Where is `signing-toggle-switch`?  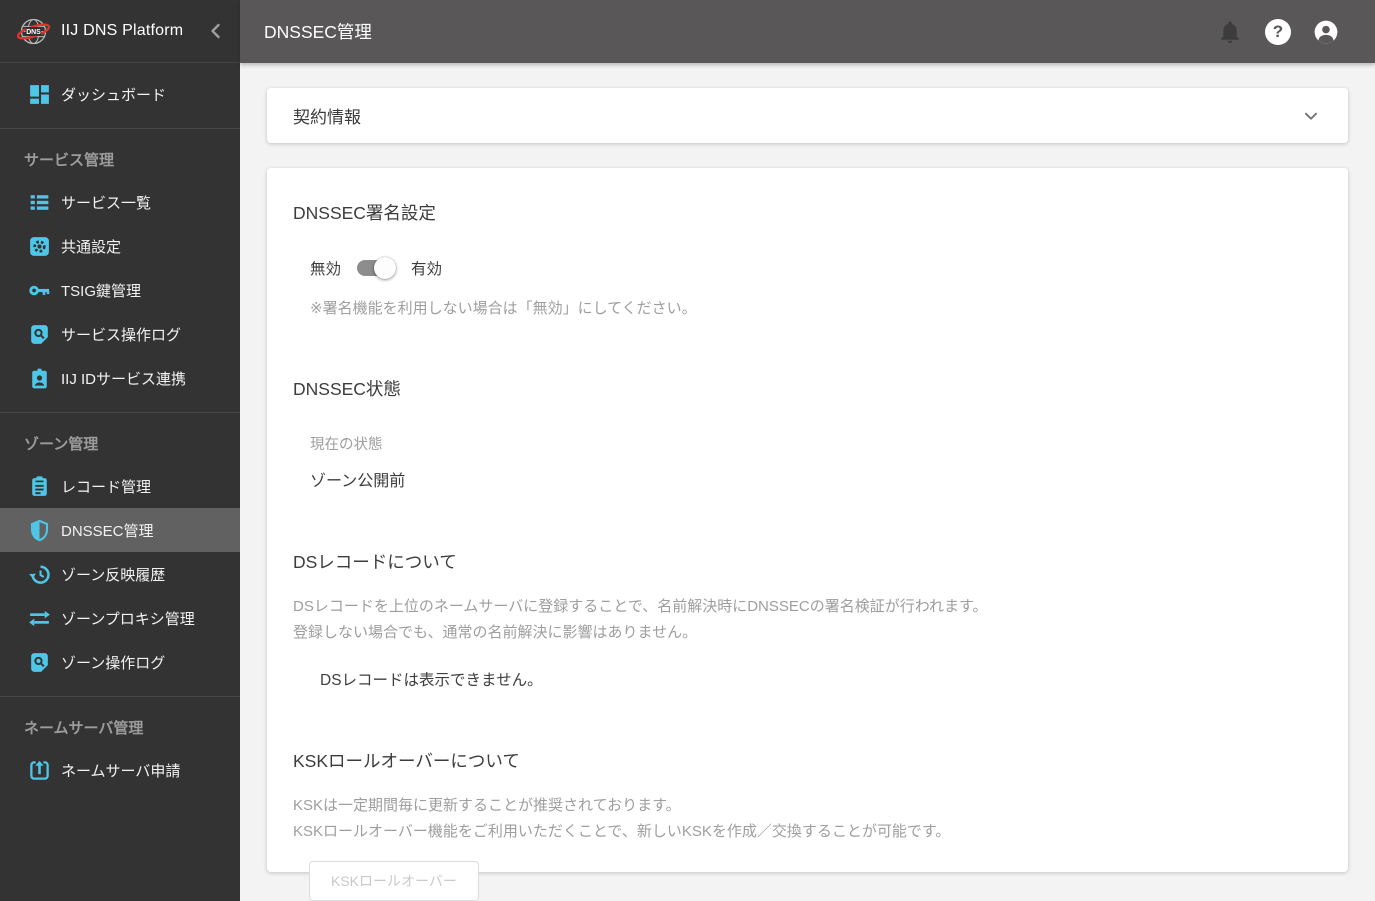 signing-toggle-switch is located at coordinates (376, 268).